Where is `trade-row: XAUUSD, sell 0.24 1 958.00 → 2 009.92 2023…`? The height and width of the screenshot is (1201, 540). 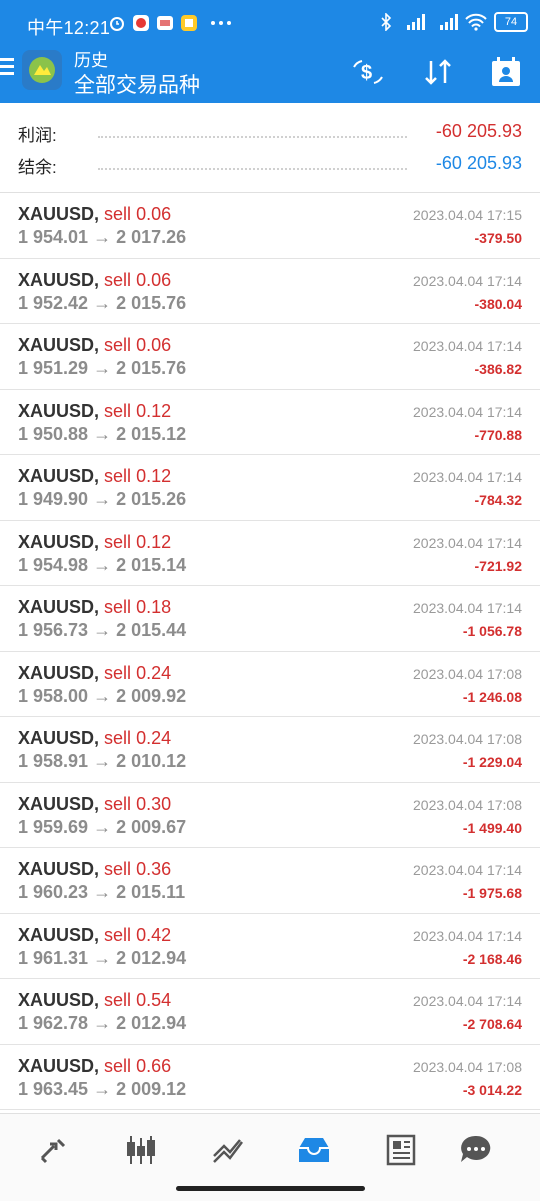
trade-row: XAUUSD, sell 0.24 1 958.00 → 2 009.92 2023… is located at coordinates (270, 684).